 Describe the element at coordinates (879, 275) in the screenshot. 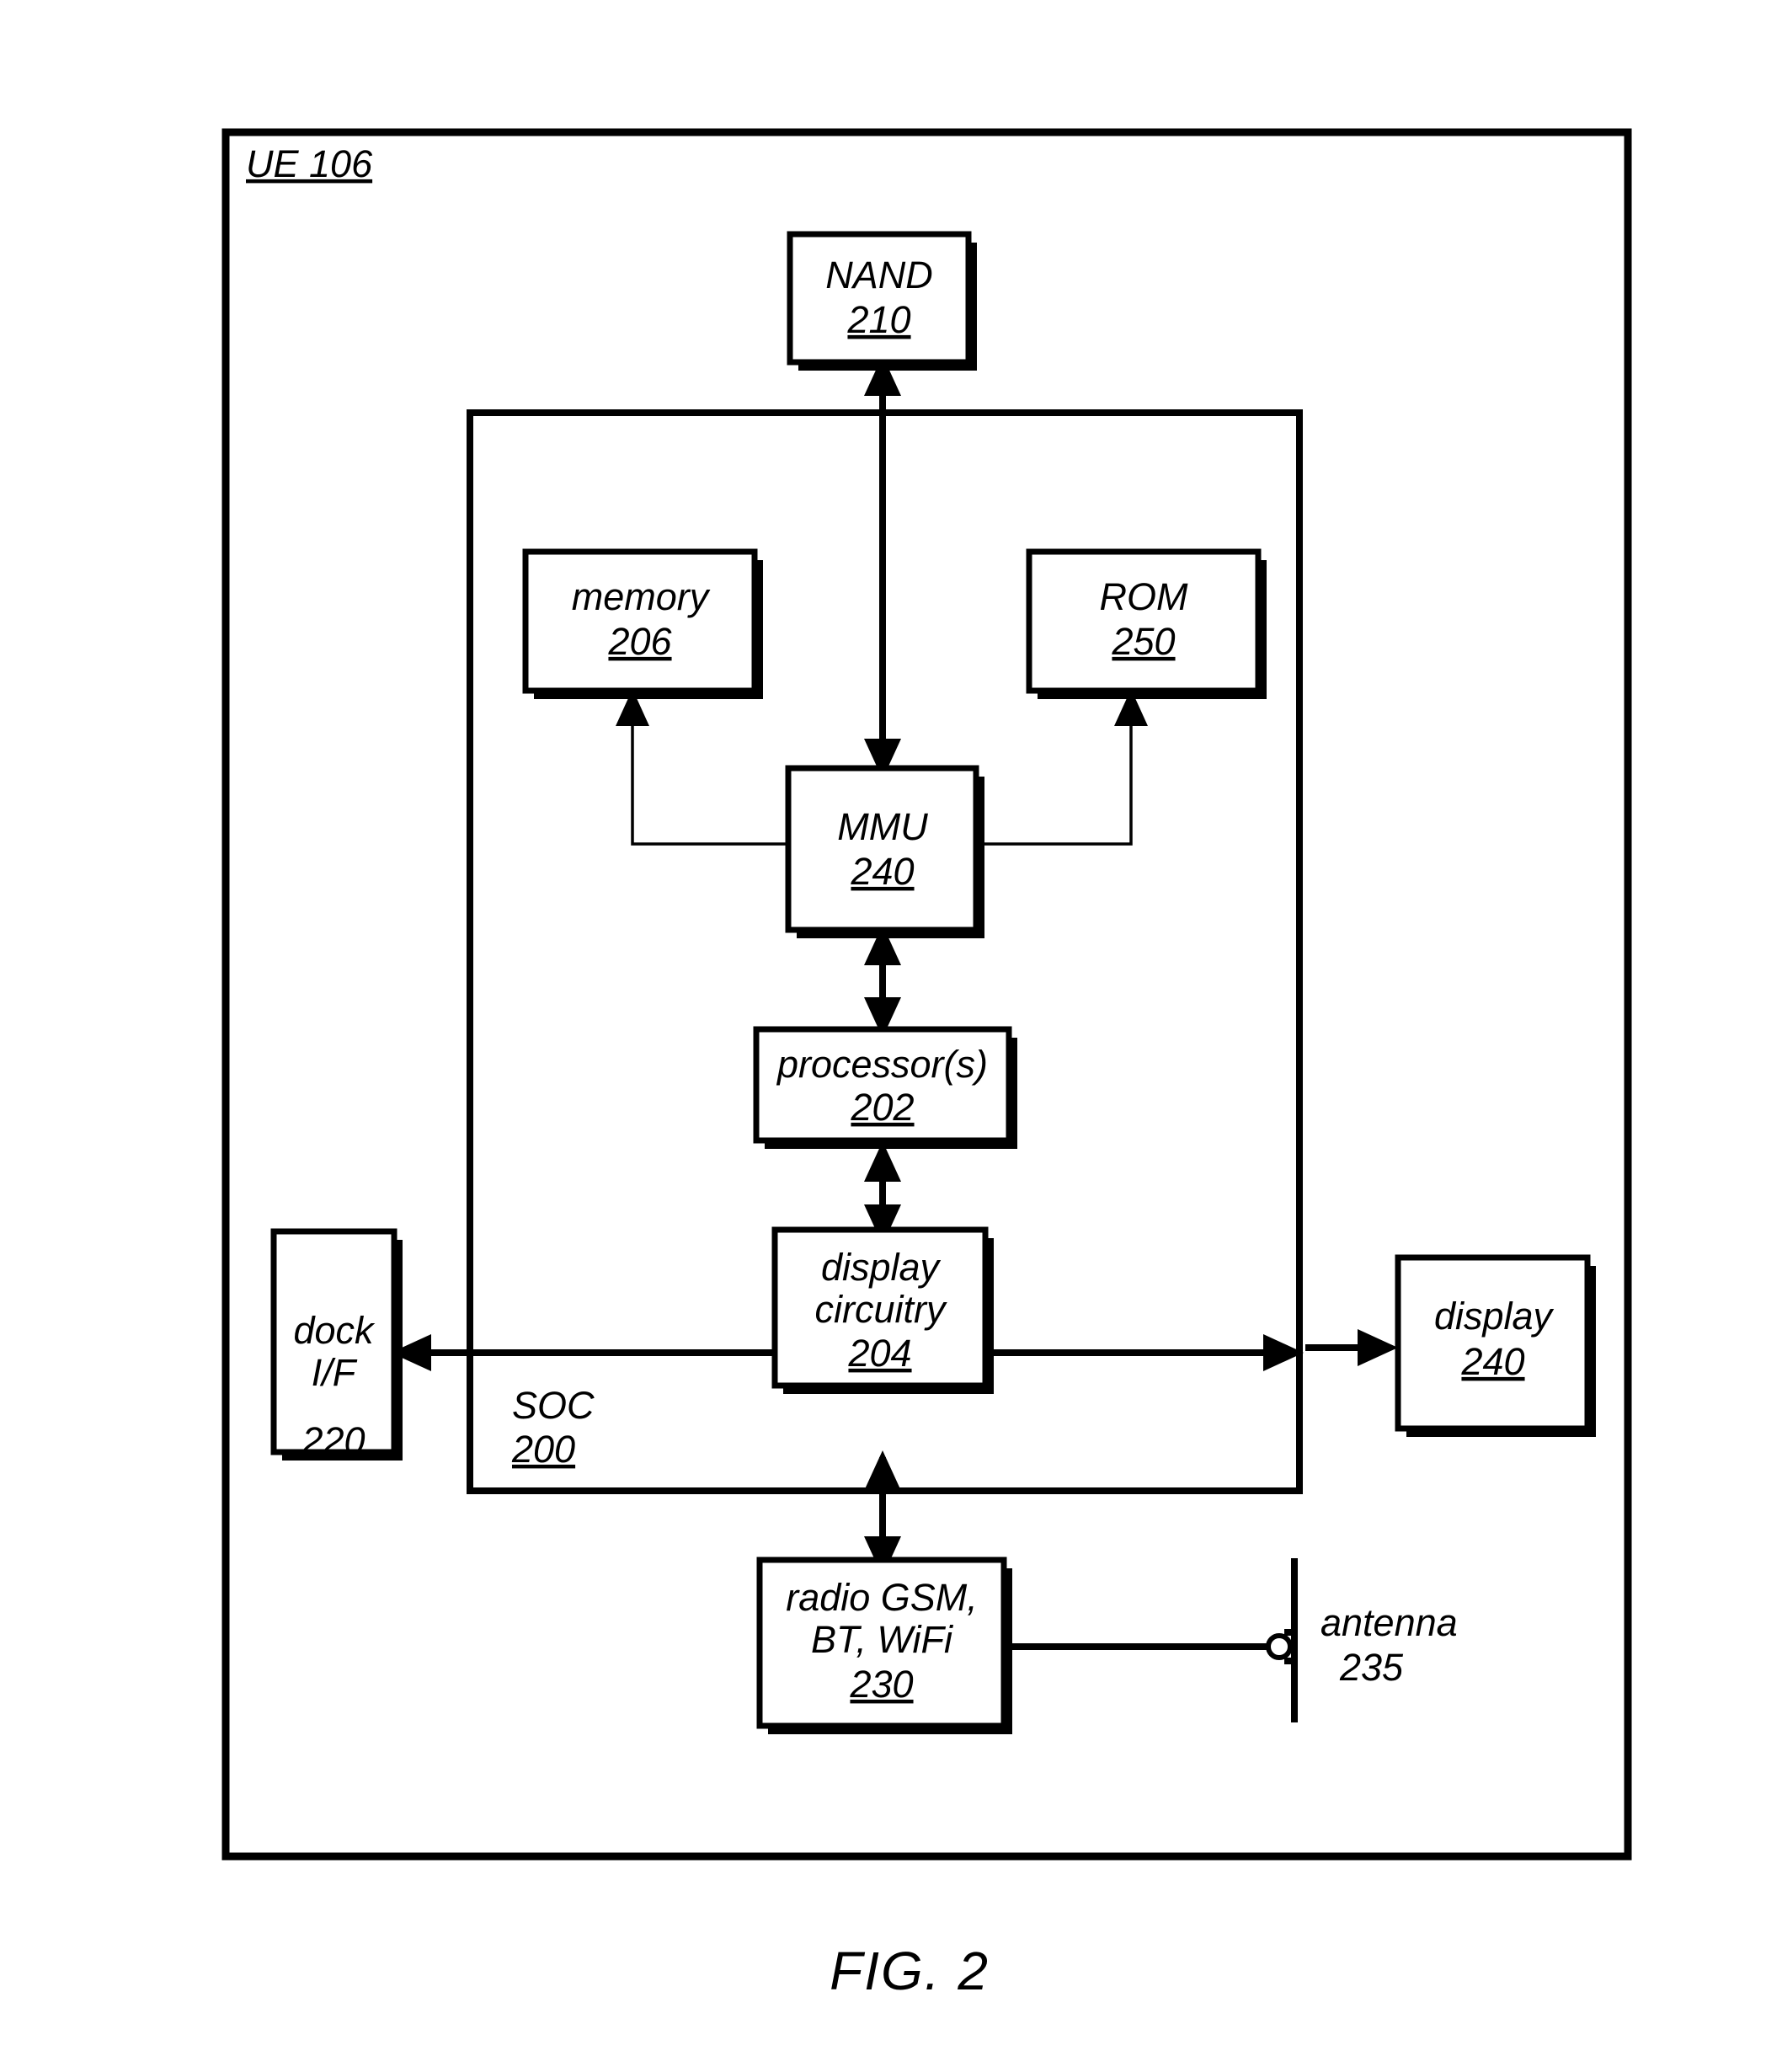

I see `block-nand-label: NAND` at that location.